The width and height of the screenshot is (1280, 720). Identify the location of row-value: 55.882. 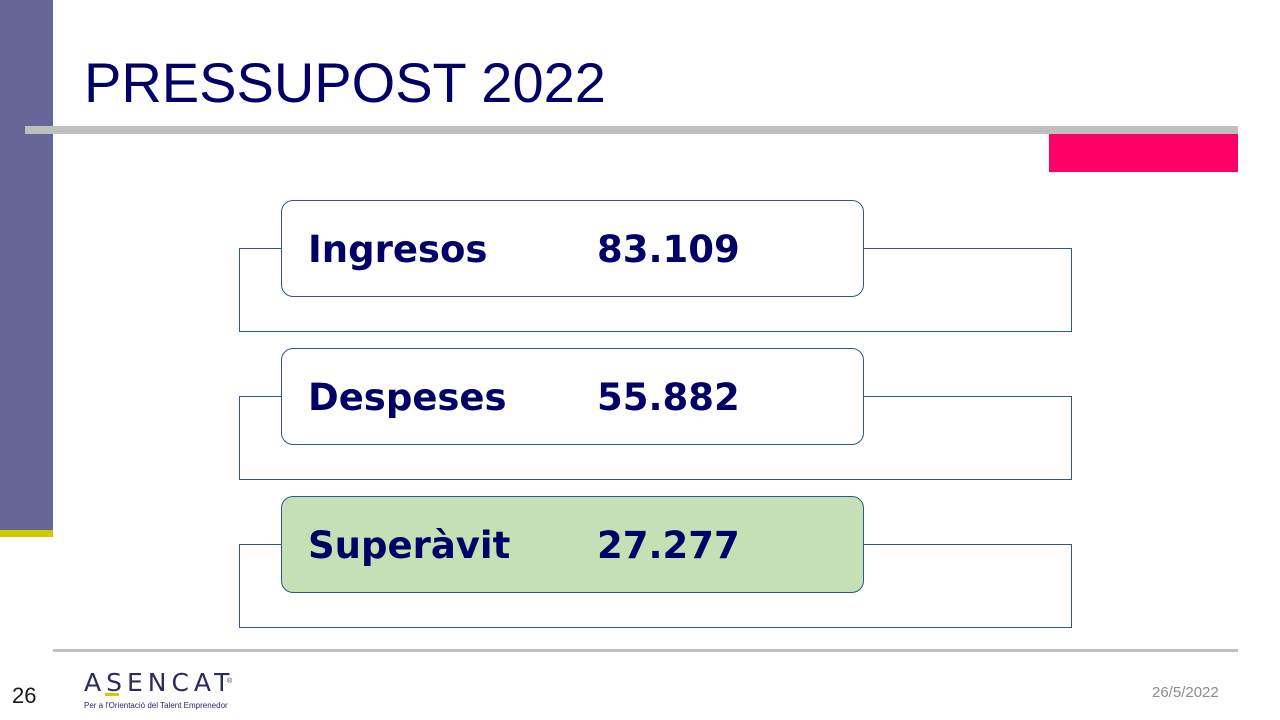
(668, 397).